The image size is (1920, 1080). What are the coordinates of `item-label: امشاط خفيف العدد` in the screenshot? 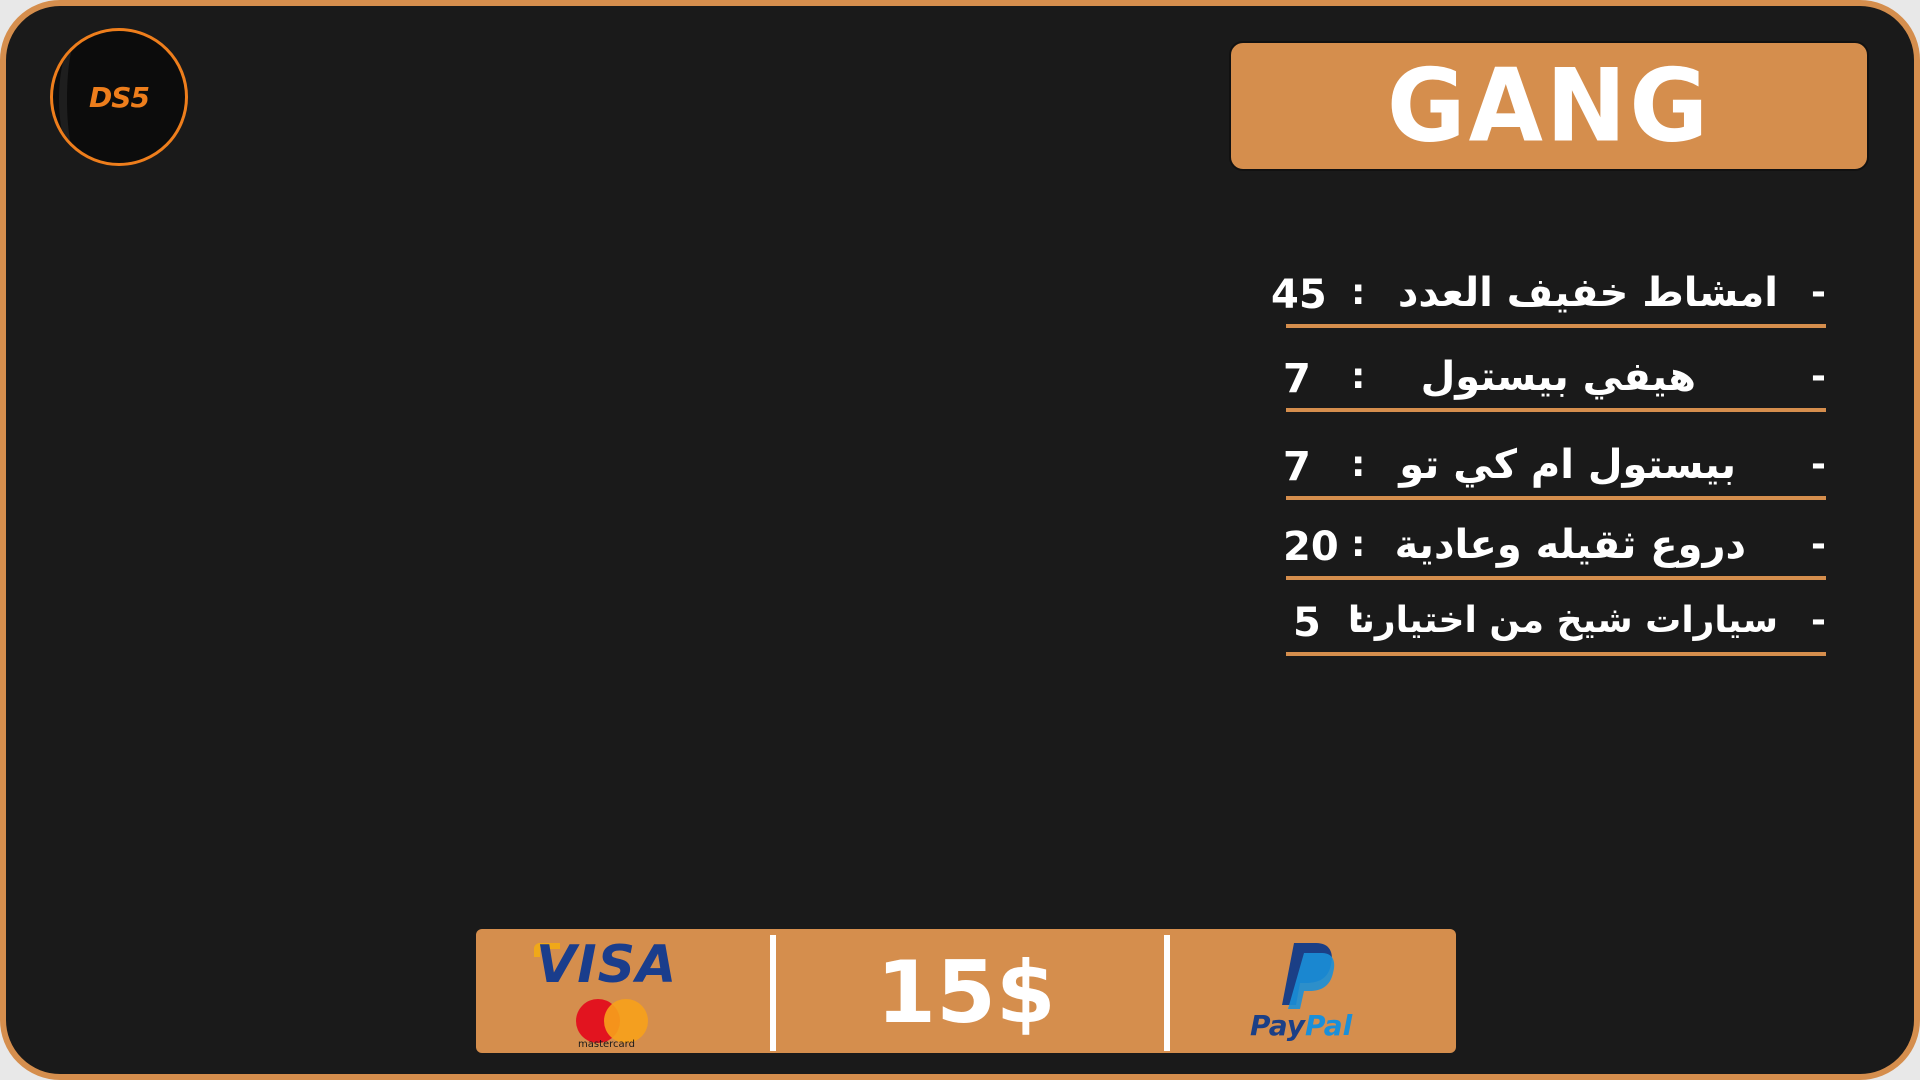 It's located at (1587, 293).